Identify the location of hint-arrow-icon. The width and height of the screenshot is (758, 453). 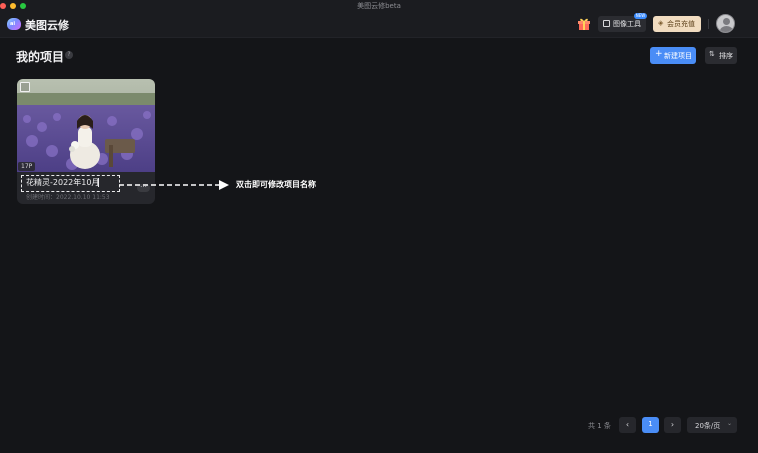
(174, 185).